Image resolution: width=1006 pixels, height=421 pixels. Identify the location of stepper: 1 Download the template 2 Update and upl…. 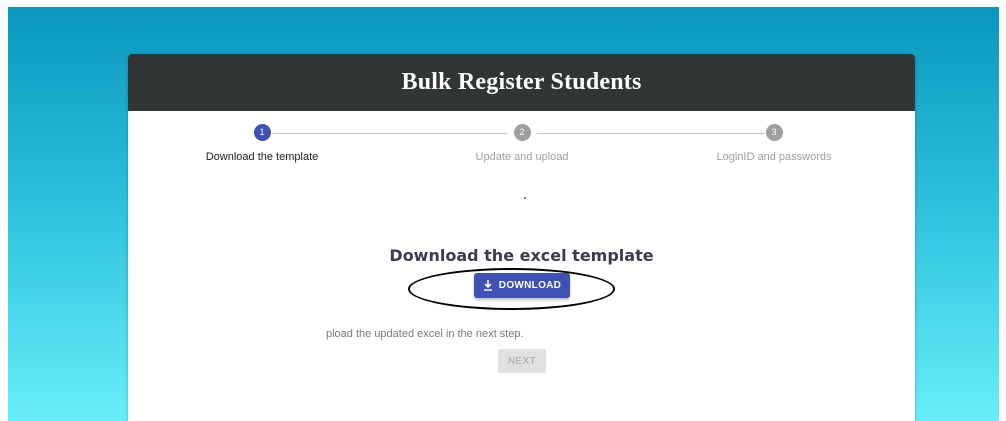
(521, 141).